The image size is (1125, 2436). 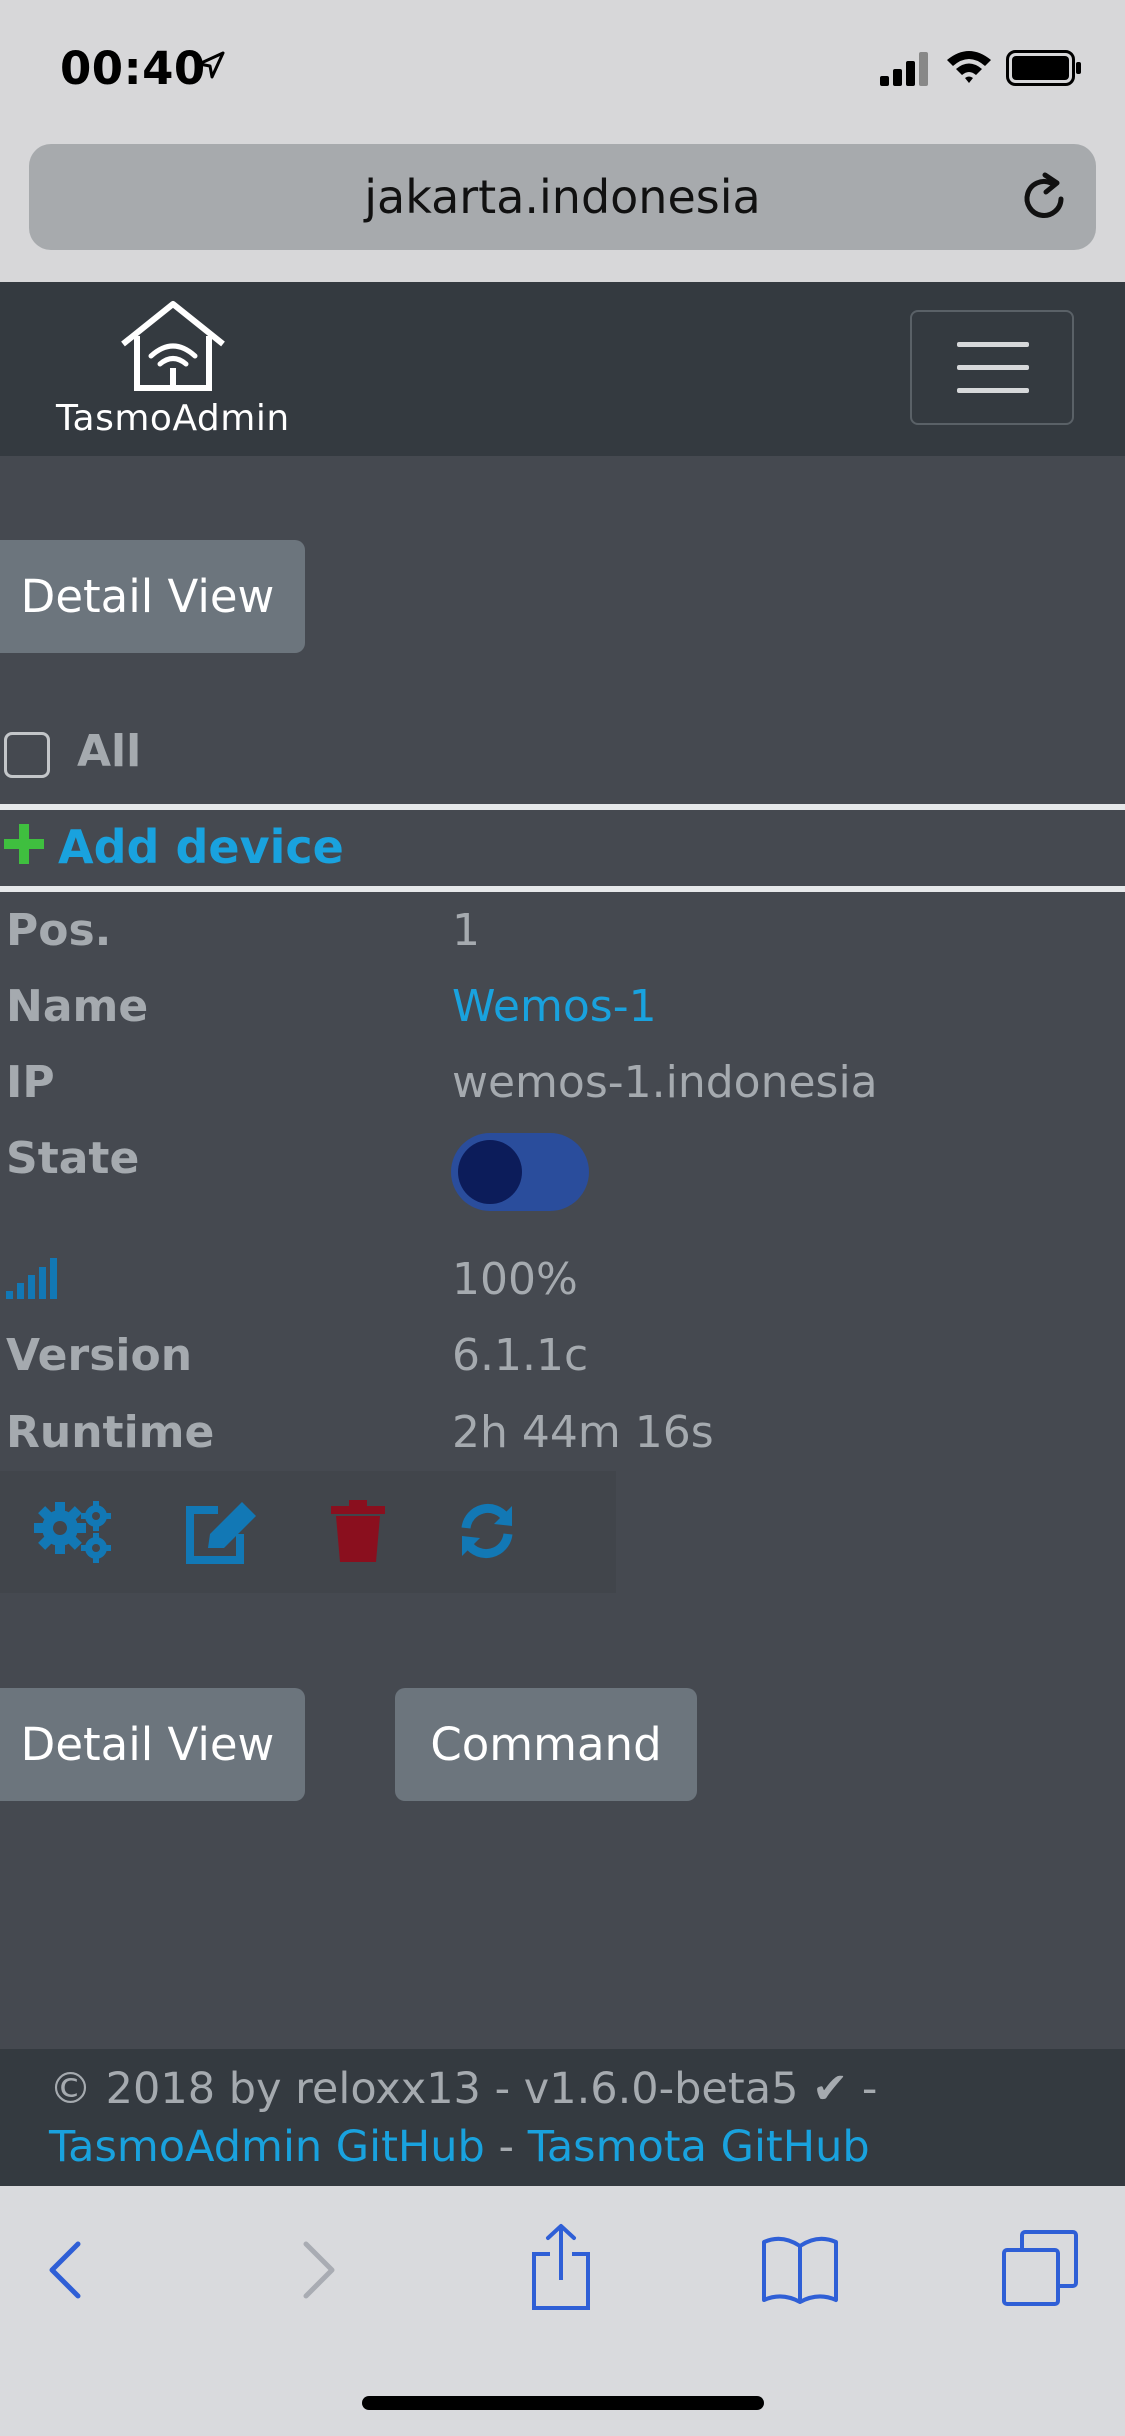 What do you see at coordinates (77, 1006) in the screenshot?
I see `name-label: Name` at bounding box center [77, 1006].